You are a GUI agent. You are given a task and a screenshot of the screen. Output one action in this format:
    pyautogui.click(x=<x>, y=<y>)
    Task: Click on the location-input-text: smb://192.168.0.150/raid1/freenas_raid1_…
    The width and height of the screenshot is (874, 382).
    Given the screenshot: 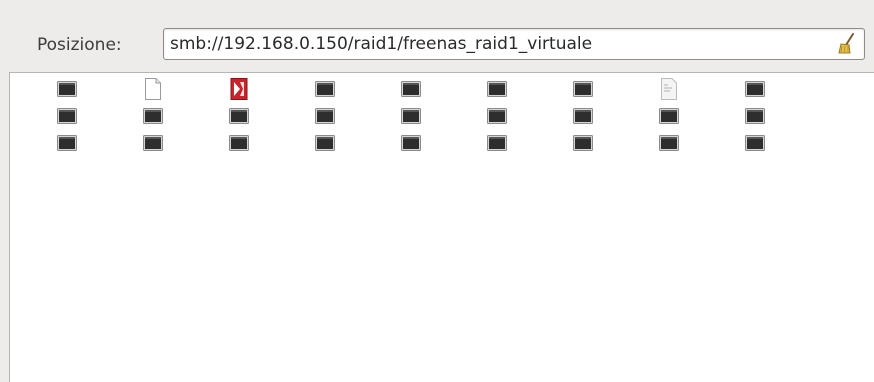 What is the action you would take?
    pyautogui.click(x=381, y=44)
    